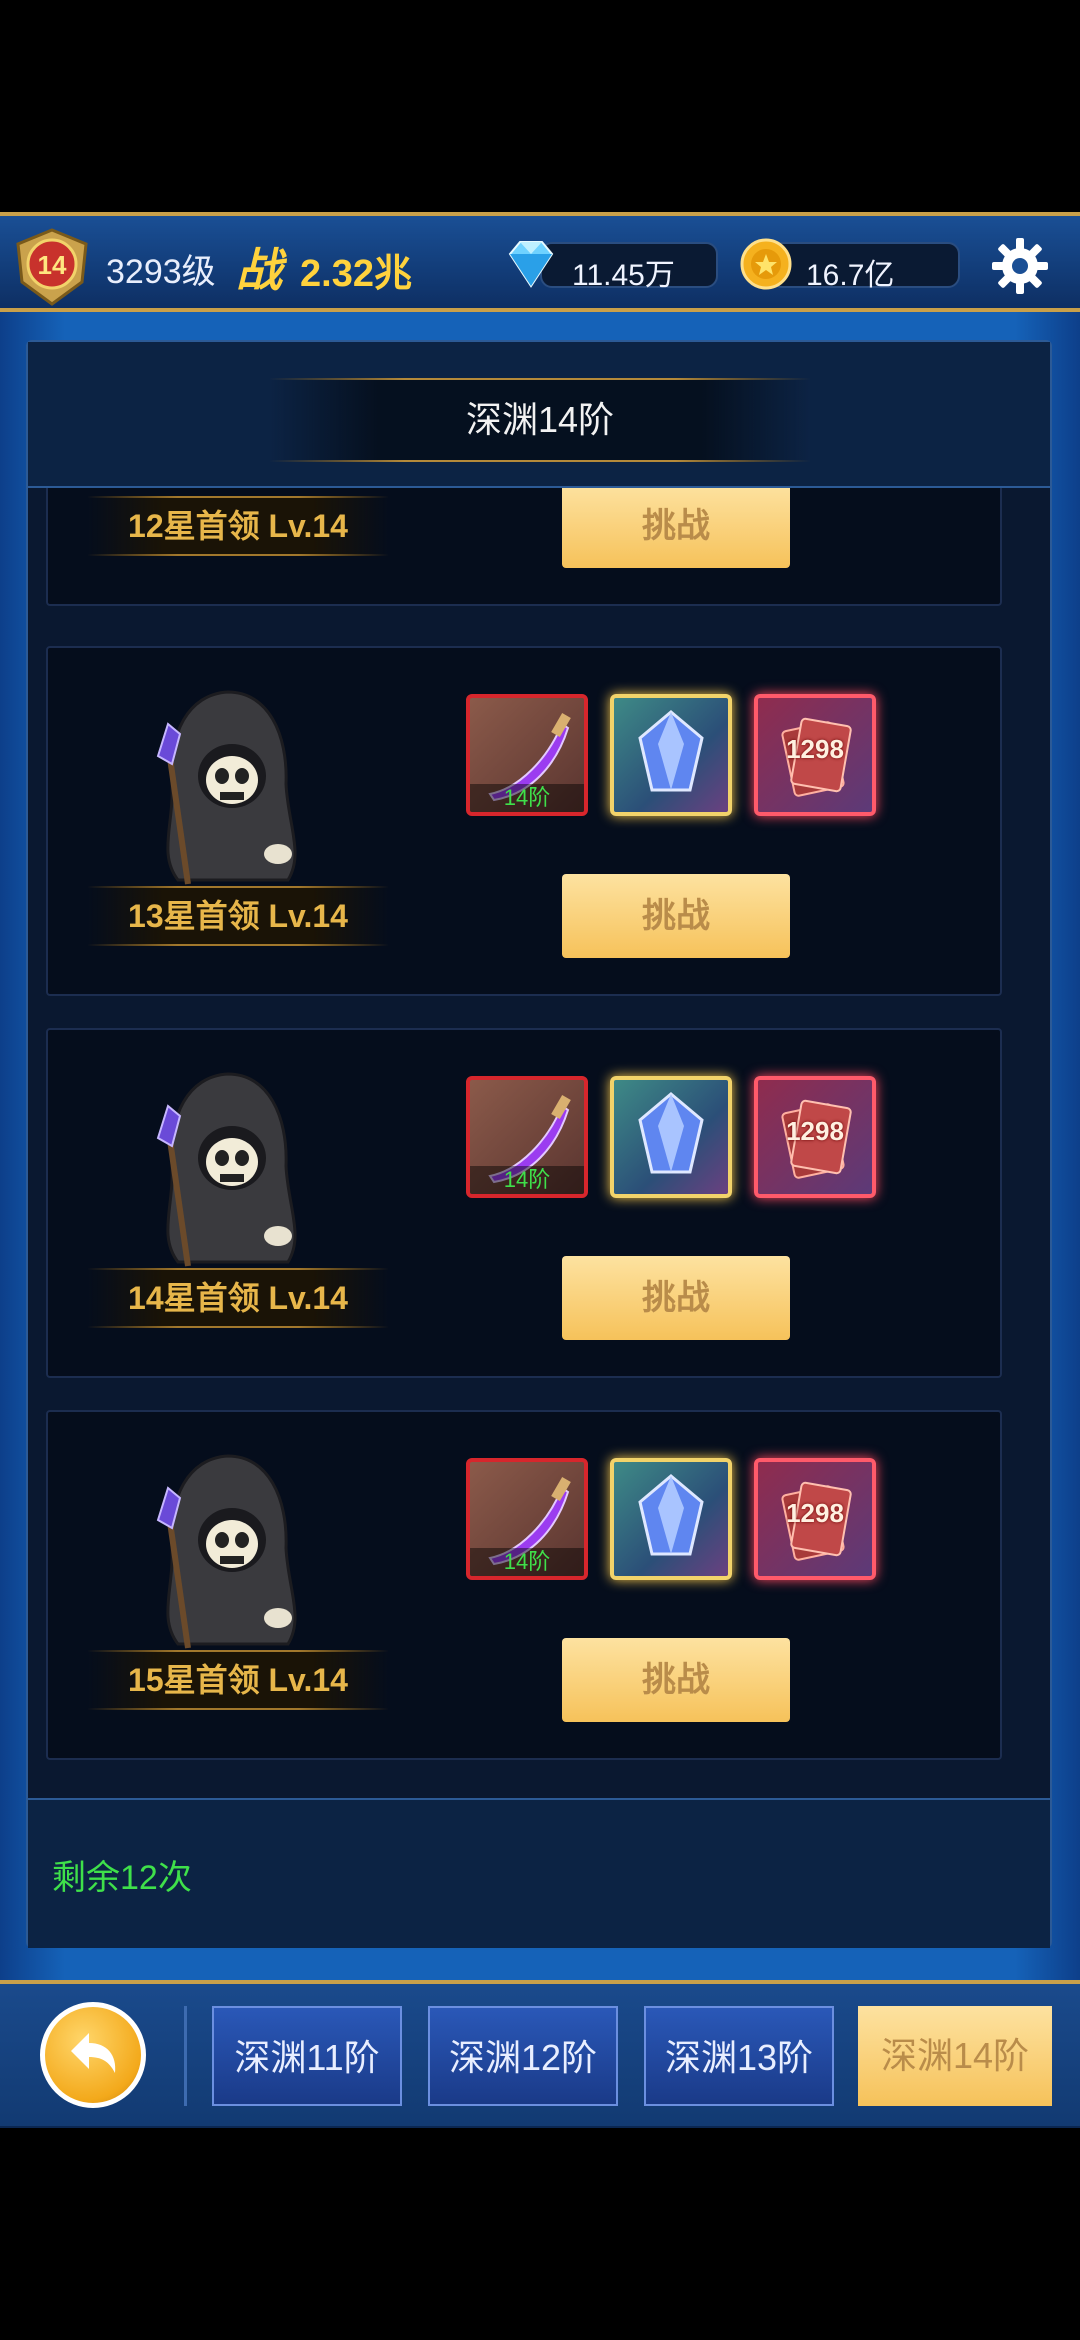 The width and height of the screenshot is (1080, 2340). Describe the element at coordinates (524, 1203) in the screenshot. I see `boss-card: 14星首领 Lv.14 14阶 1298 挑战` at that location.